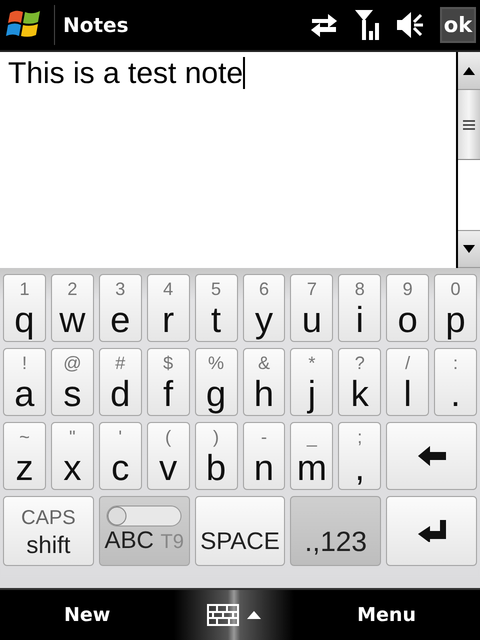  What do you see at coordinates (144, 531) in the screenshot?
I see `input-mode-key: ABC T9` at bounding box center [144, 531].